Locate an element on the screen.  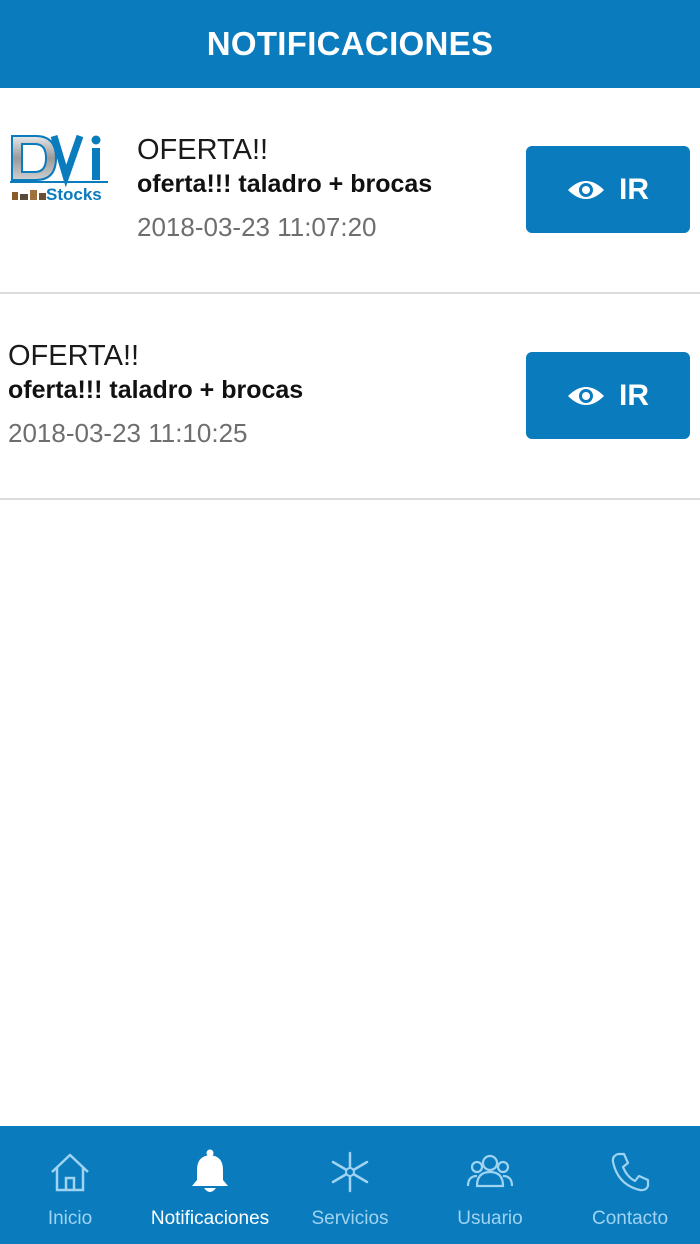
app-header: NOTIFICACIONES is located at coordinates (350, 44).